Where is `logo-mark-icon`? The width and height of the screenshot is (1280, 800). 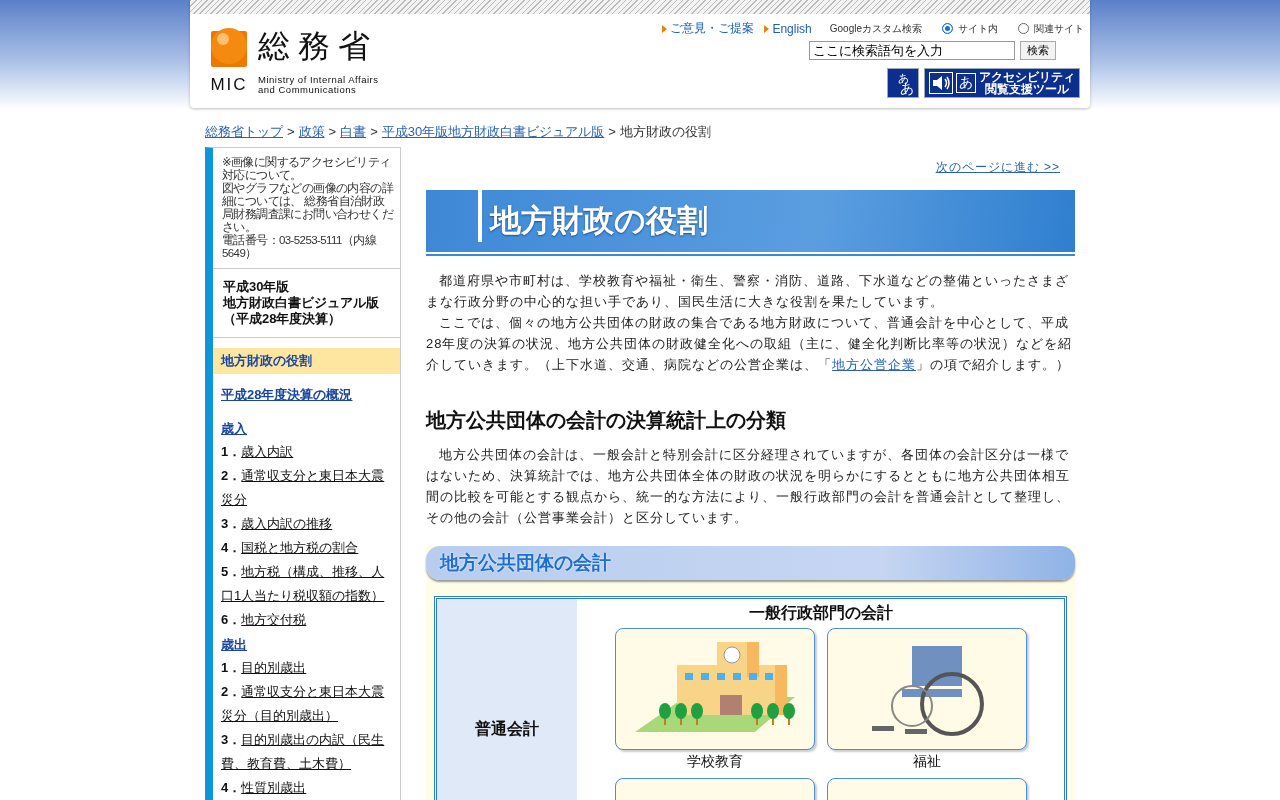
logo-mark-icon is located at coordinates (229, 47).